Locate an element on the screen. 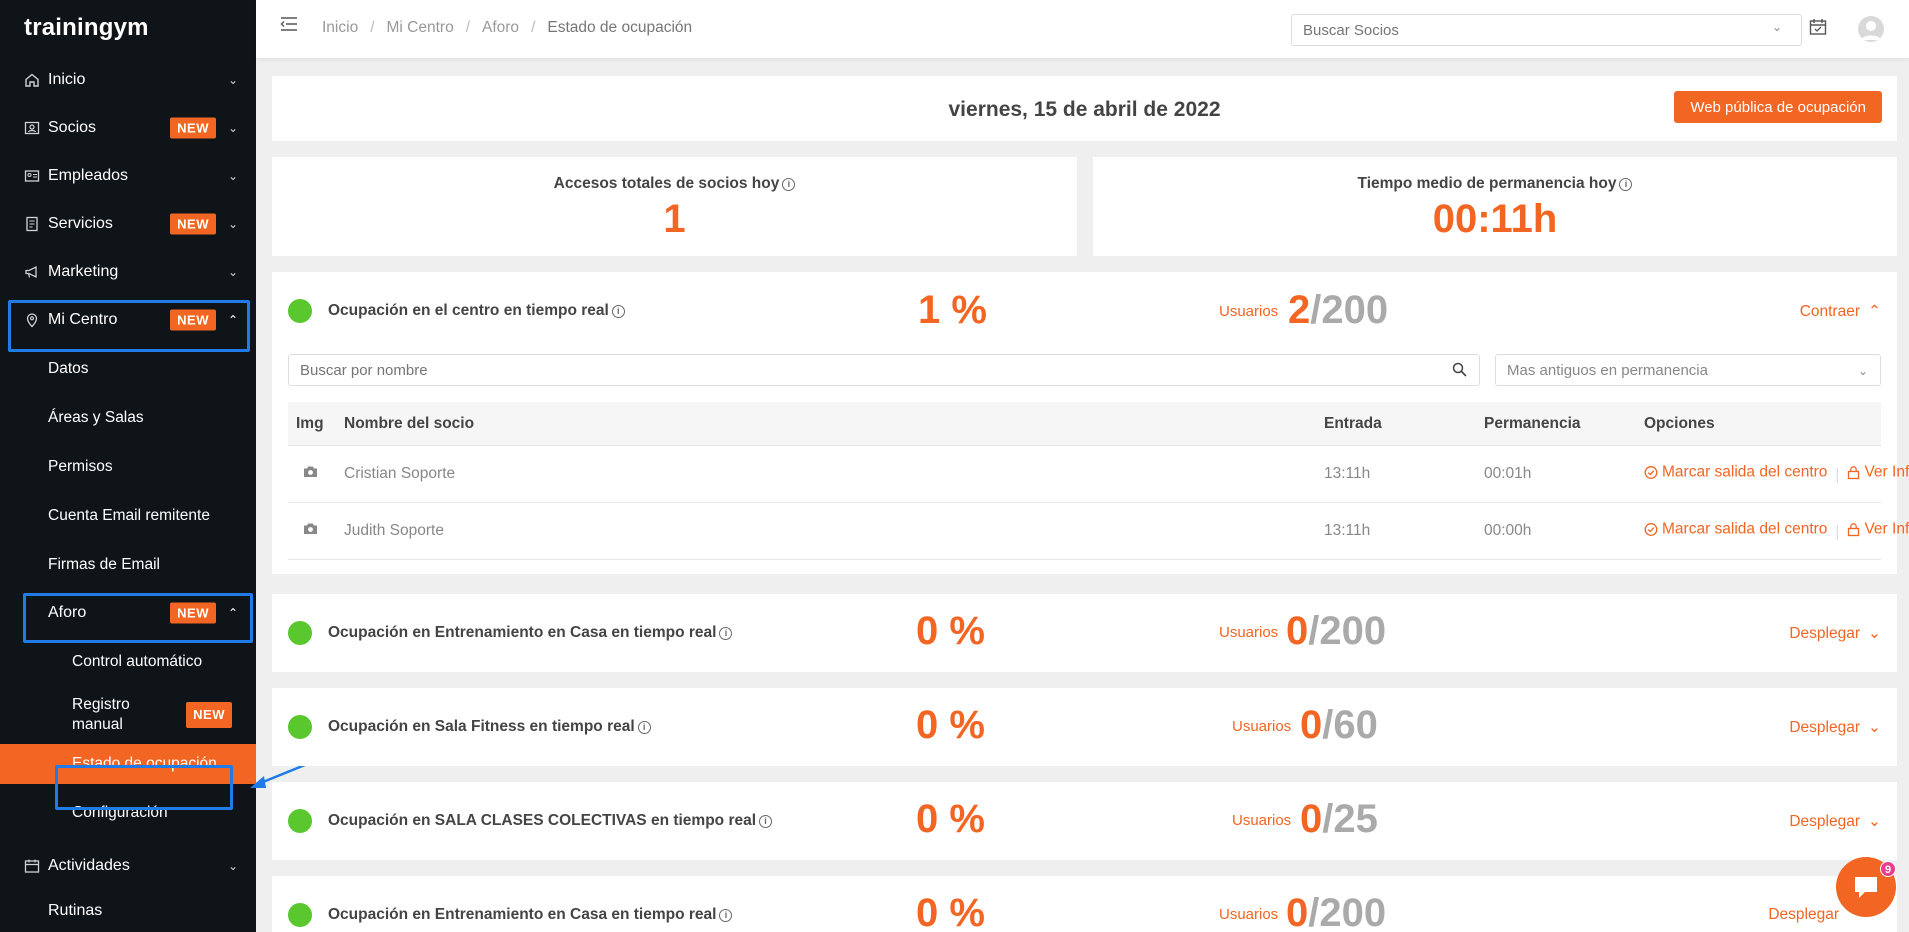  breadcrumb-item-mi-centro: Mi Centro is located at coordinates (420, 28).